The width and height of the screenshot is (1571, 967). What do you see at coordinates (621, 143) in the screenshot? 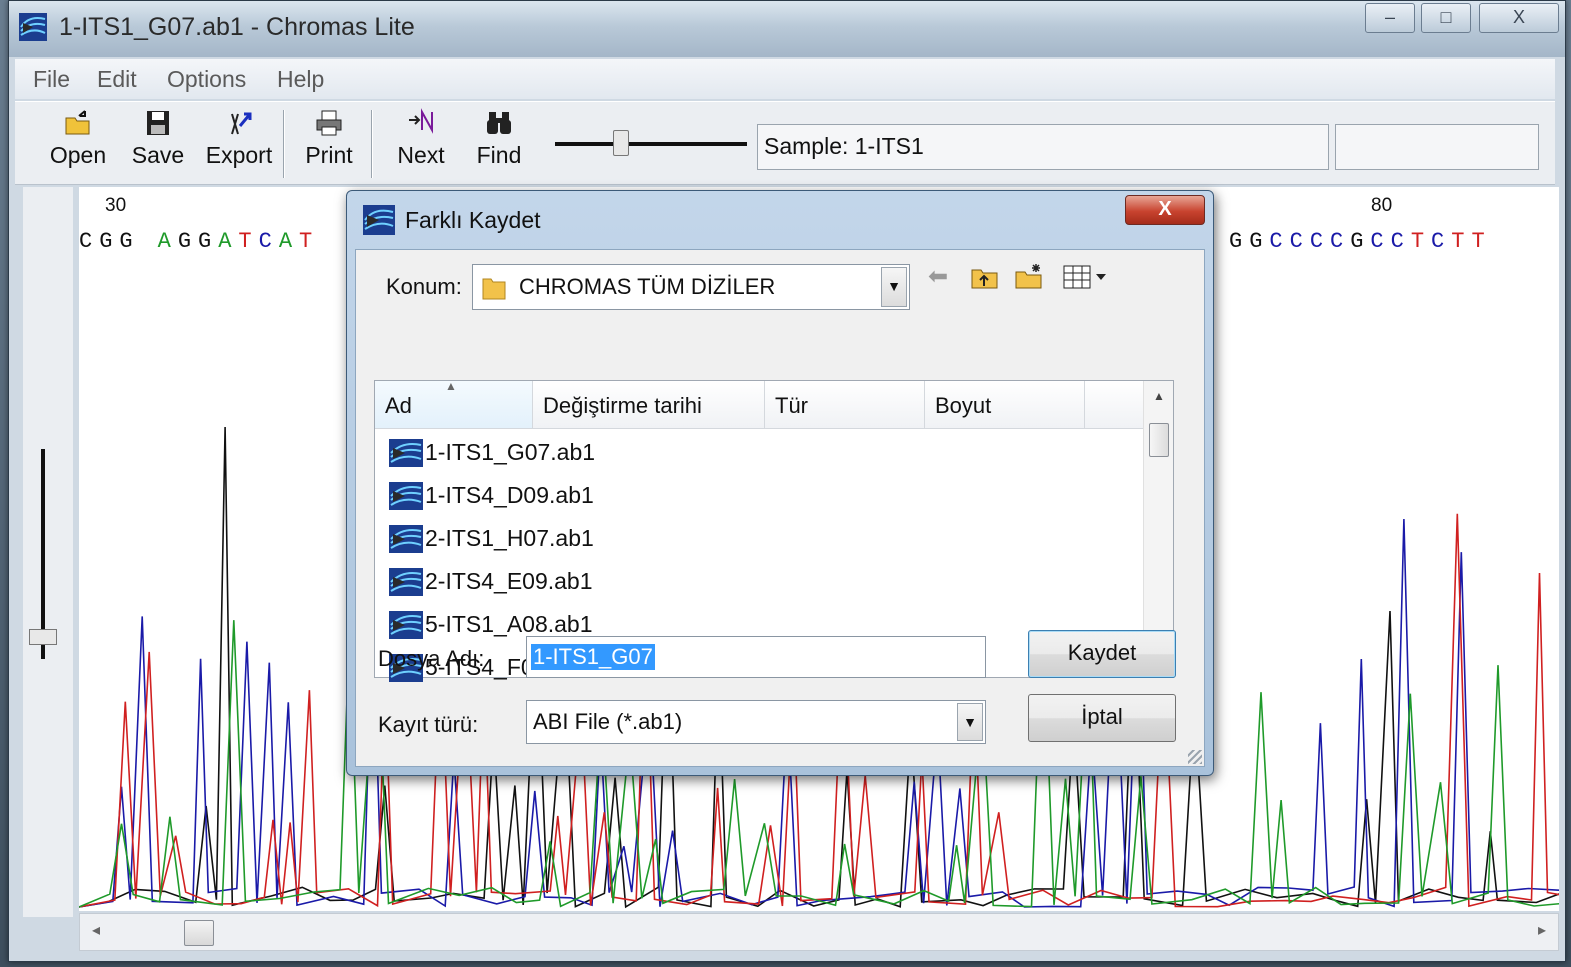
I see `scale-slider-thumb` at bounding box center [621, 143].